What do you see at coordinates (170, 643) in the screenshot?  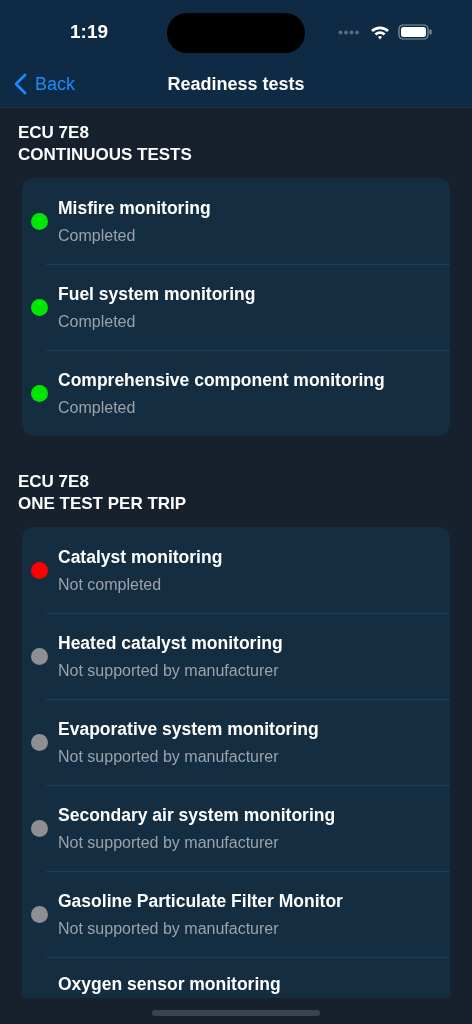 I see `test-name: Heated catalyst monitoring` at bounding box center [170, 643].